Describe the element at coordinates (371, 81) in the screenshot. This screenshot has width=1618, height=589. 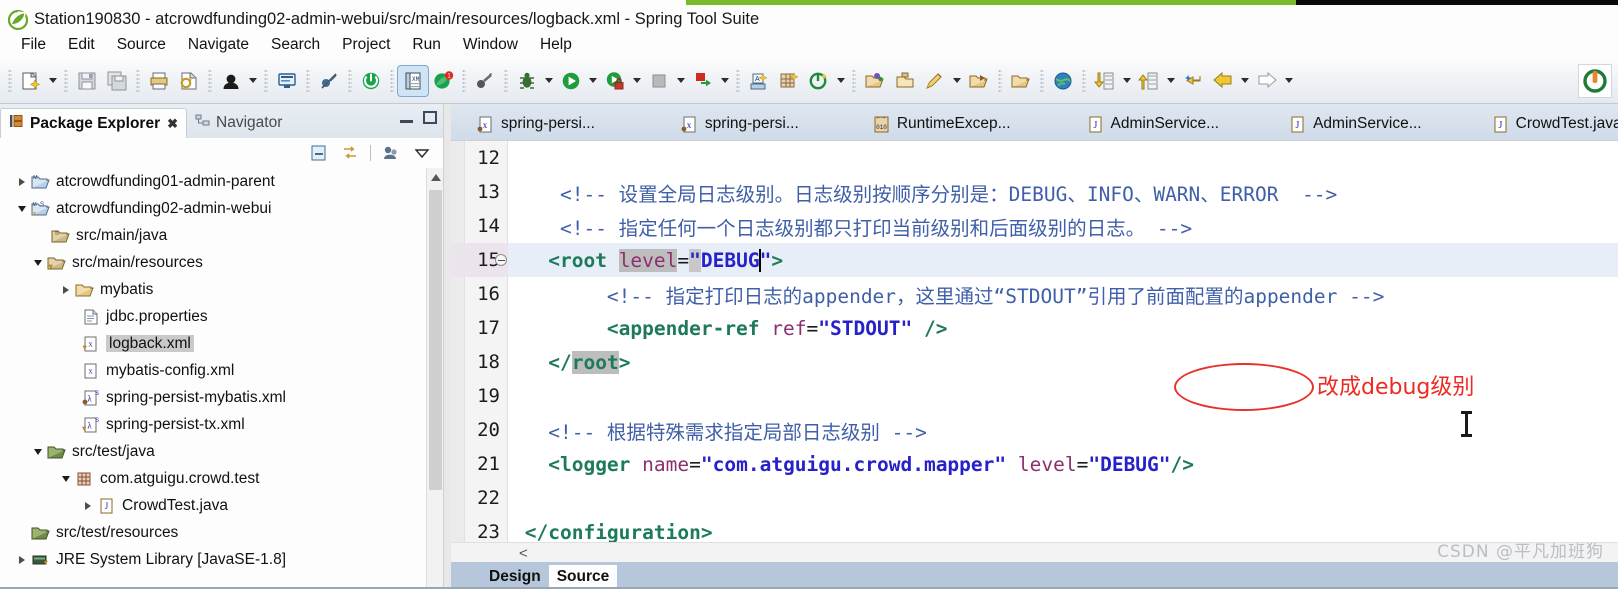
I see `spring-boot-icon` at that location.